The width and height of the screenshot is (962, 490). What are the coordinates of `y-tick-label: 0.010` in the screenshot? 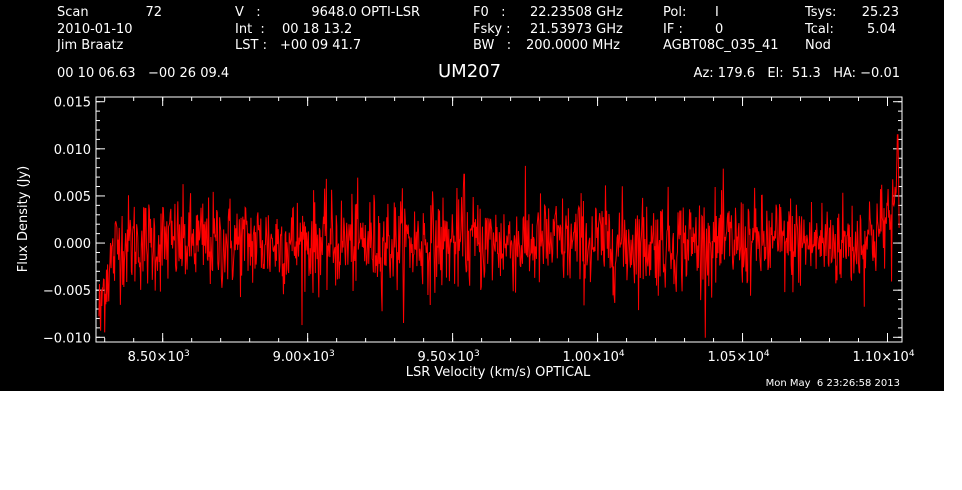 It's located at (72, 150).